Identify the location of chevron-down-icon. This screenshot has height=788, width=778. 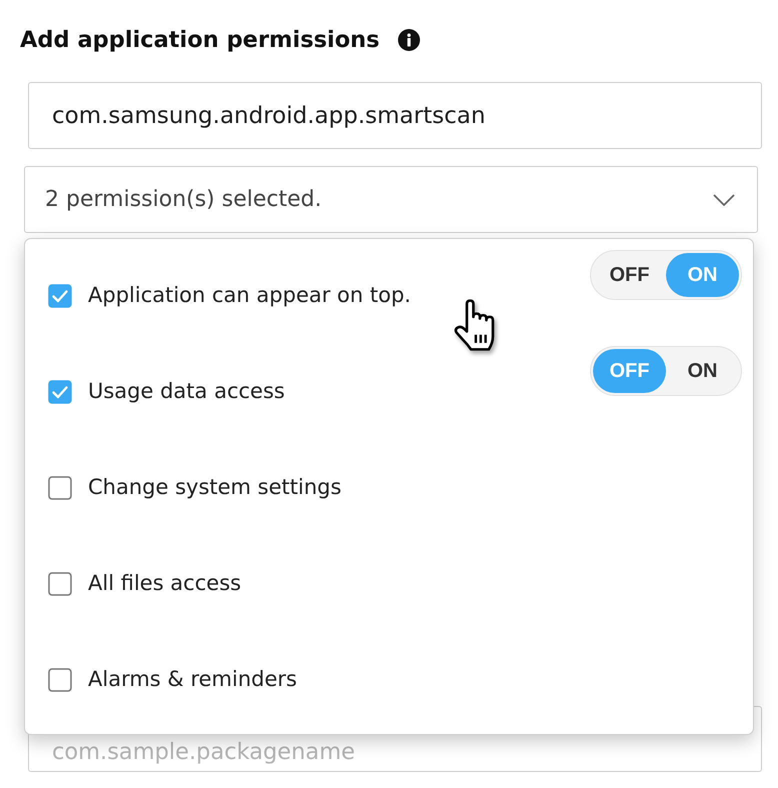
(724, 200).